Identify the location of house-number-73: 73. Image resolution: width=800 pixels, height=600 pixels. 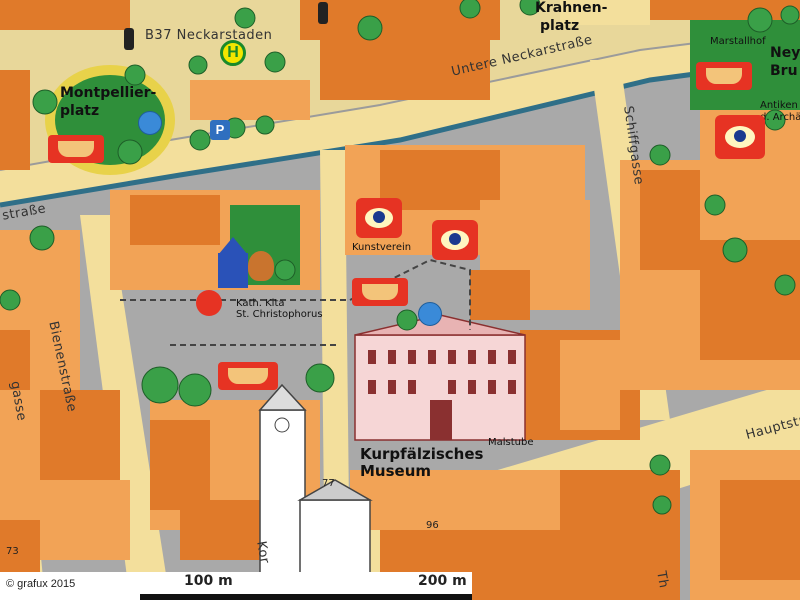
(12, 551).